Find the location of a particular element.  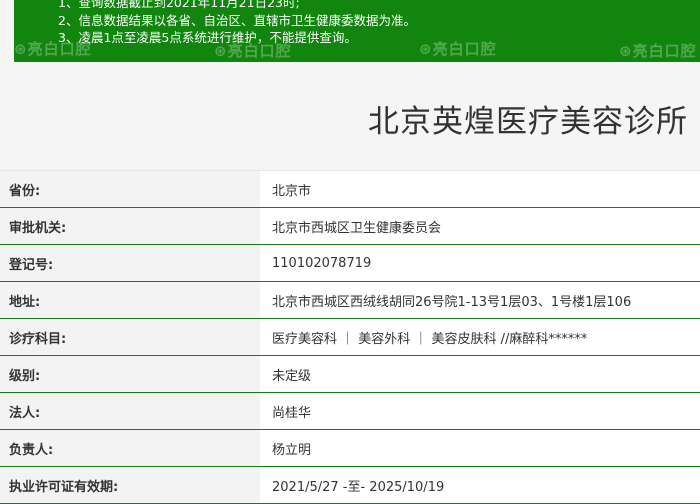

notice-line-1: 1、查询数据截止到2021年11月21日23时; is located at coordinates (179, 5).